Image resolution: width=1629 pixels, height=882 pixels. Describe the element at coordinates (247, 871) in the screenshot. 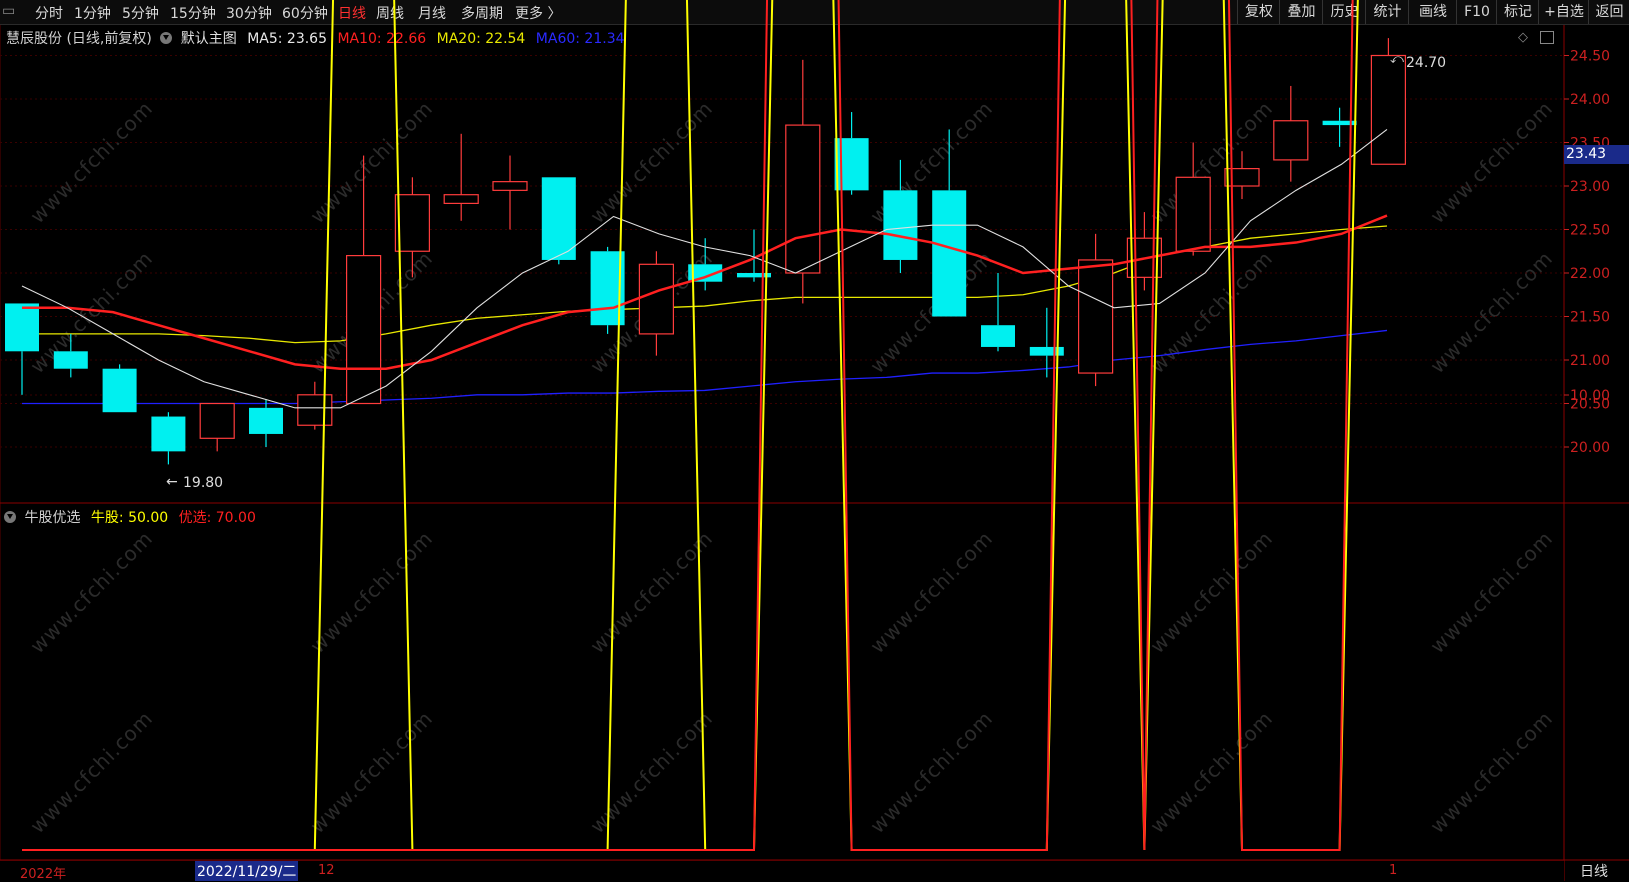

I see `cursor-date: 2022/11/29/二` at that location.